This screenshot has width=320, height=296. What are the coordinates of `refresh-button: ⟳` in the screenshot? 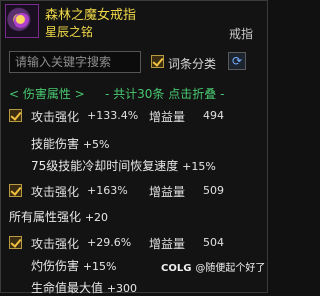 It's located at (237, 61).